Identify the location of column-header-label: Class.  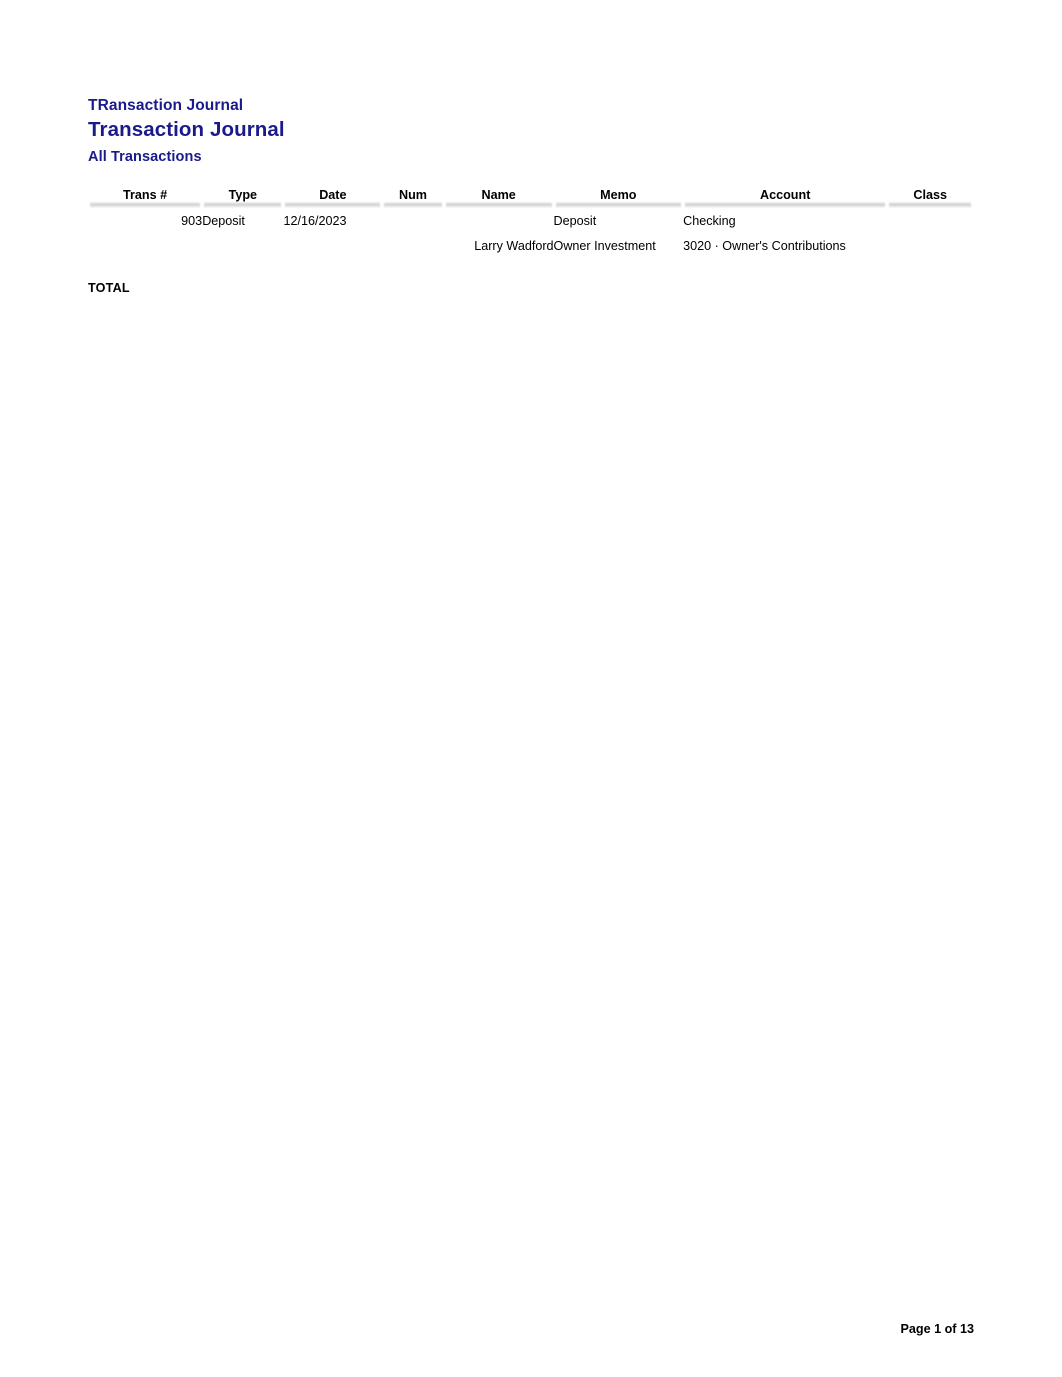
(930, 195).